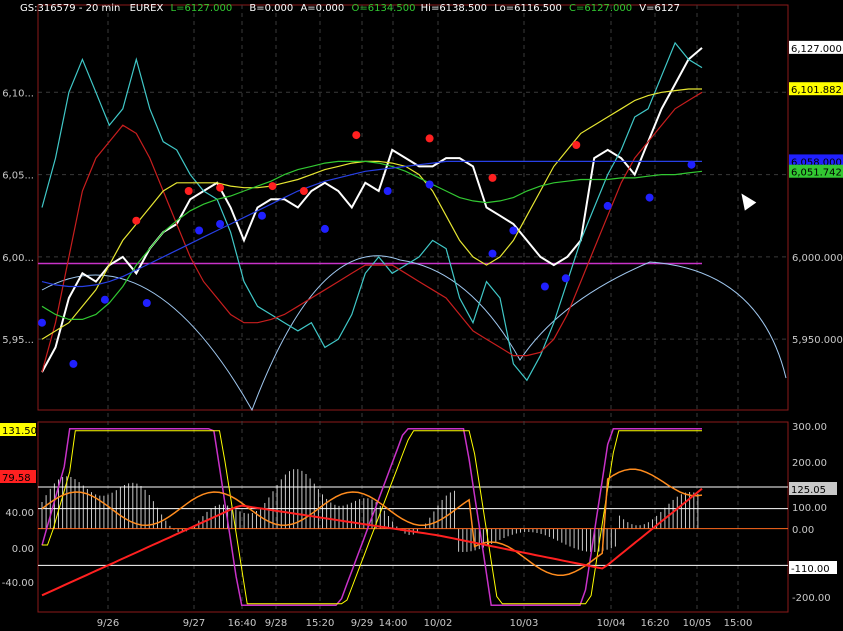  I want to click on x-tick-label: 10/03, so click(524, 623).